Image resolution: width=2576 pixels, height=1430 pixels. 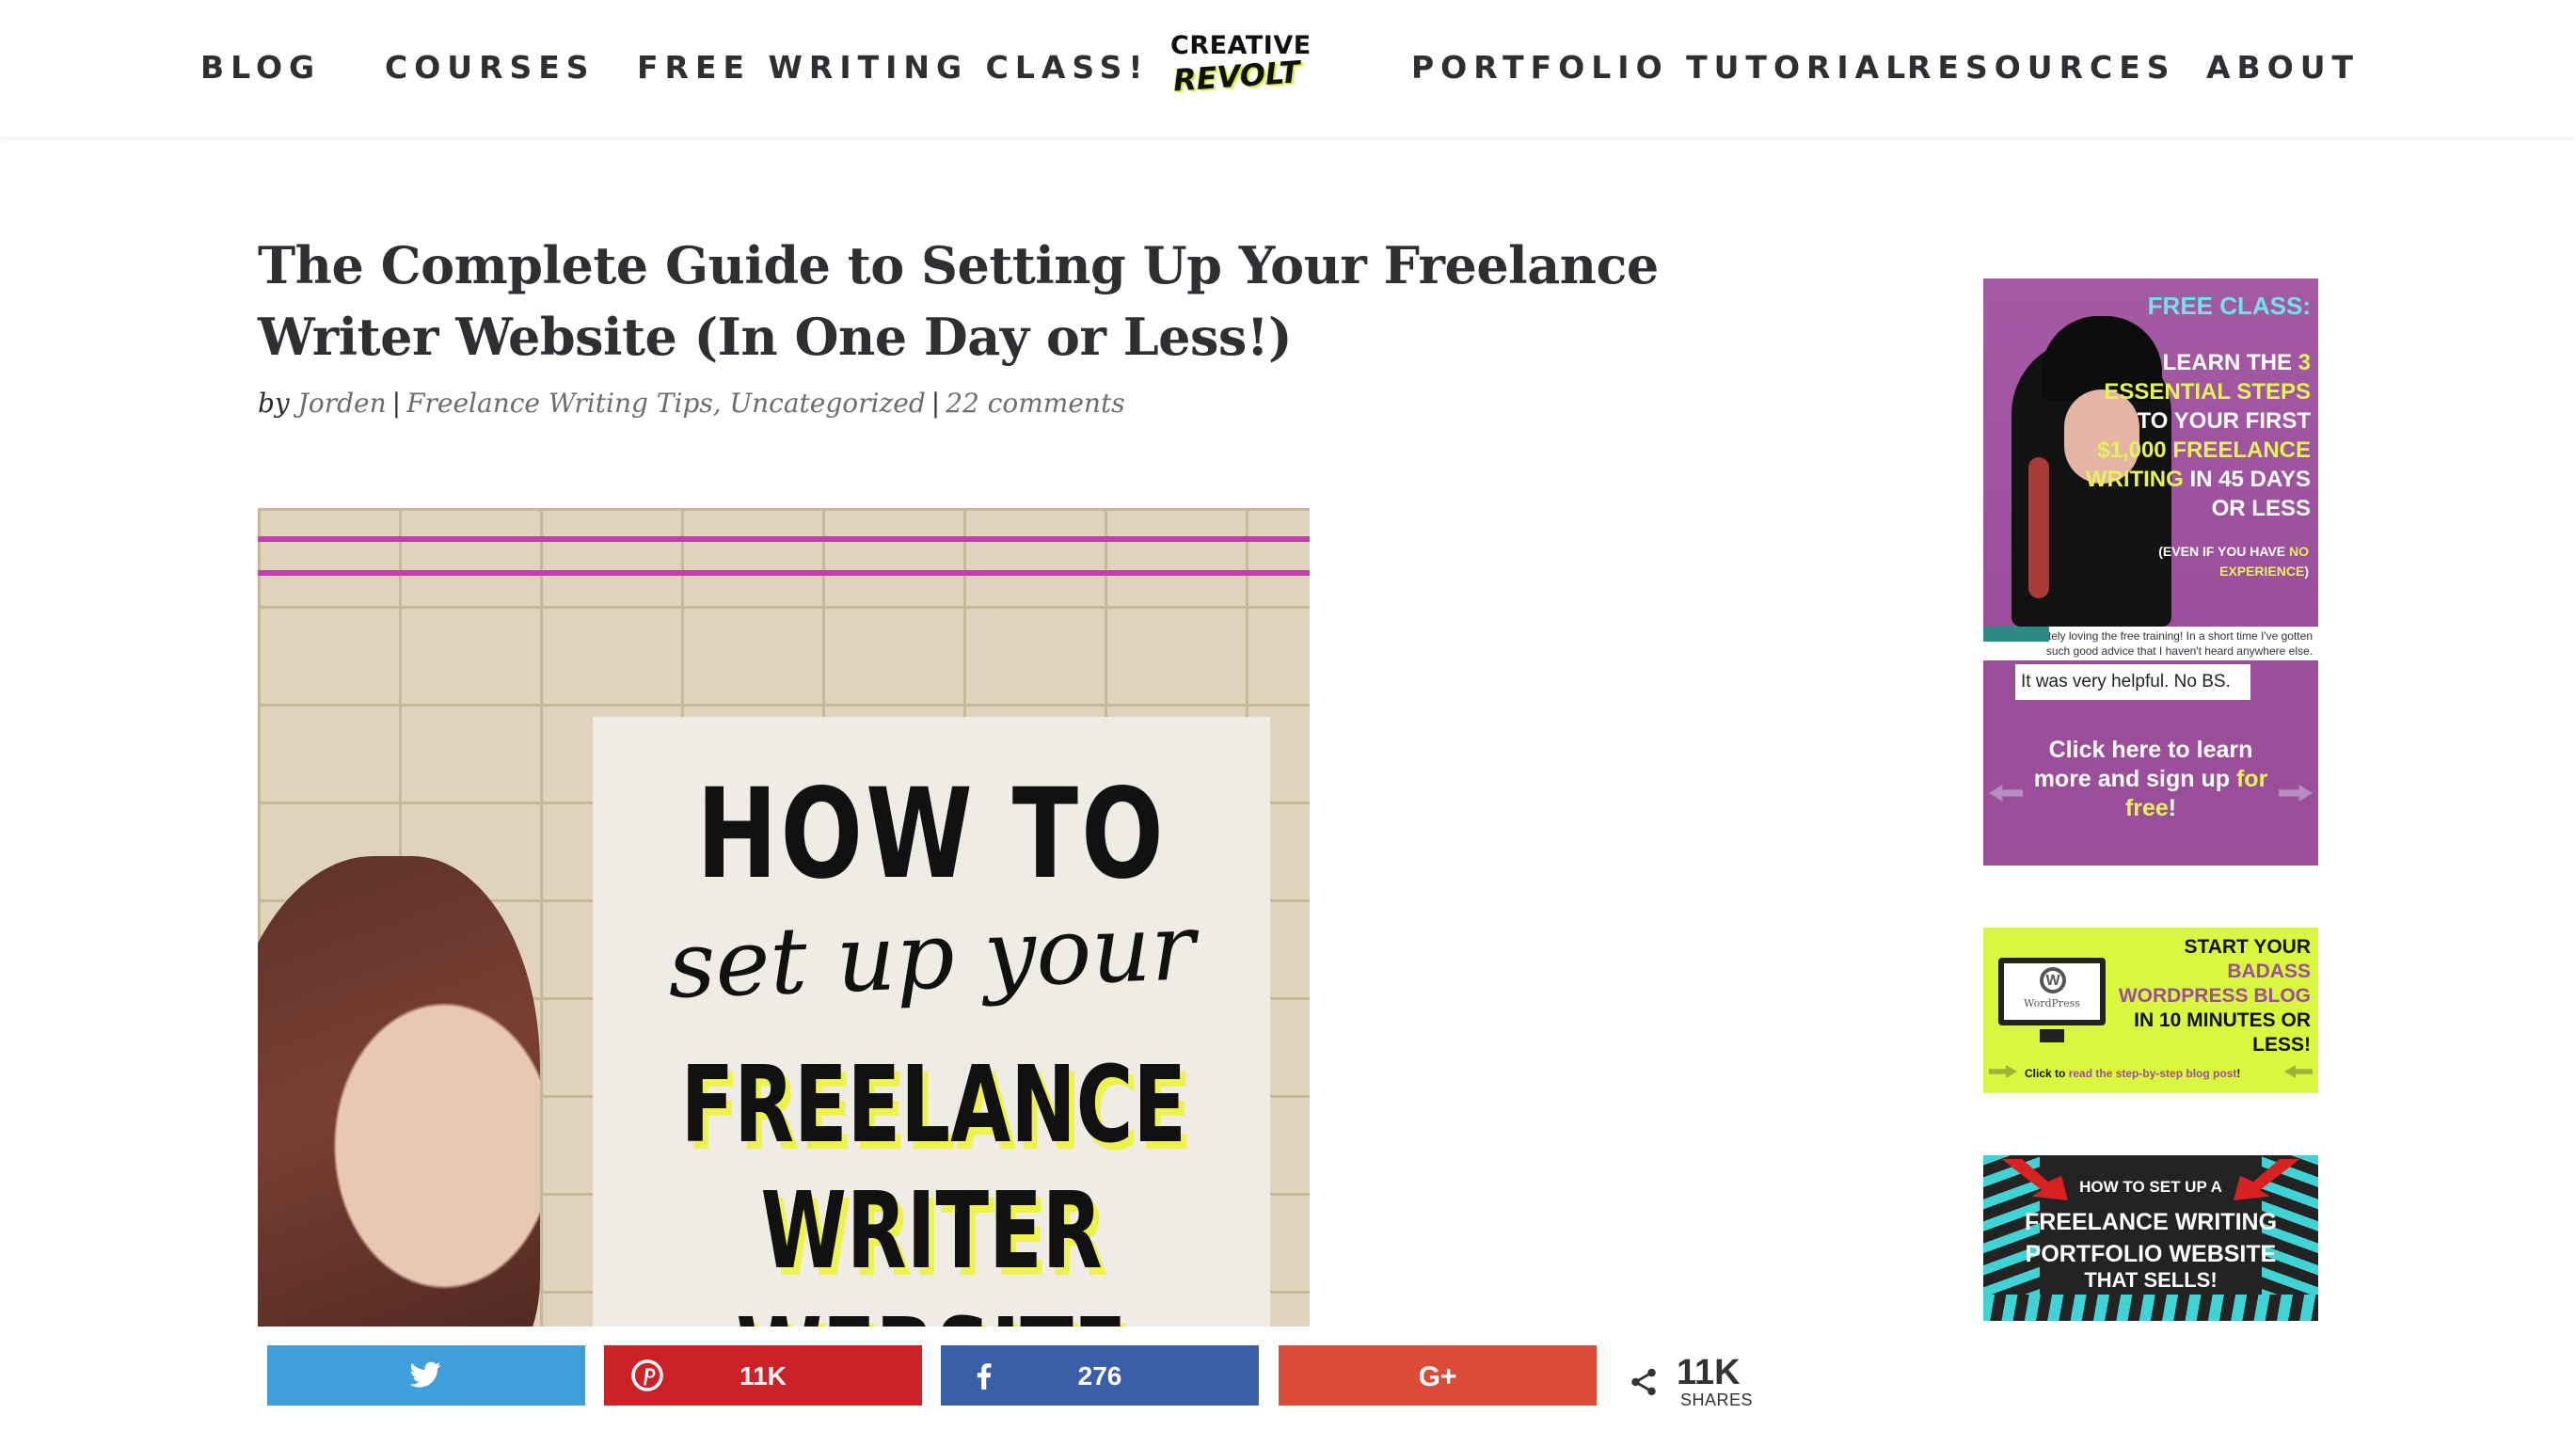 I want to click on ad-heading: FREE CLASS:, so click(x=2229, y=306).